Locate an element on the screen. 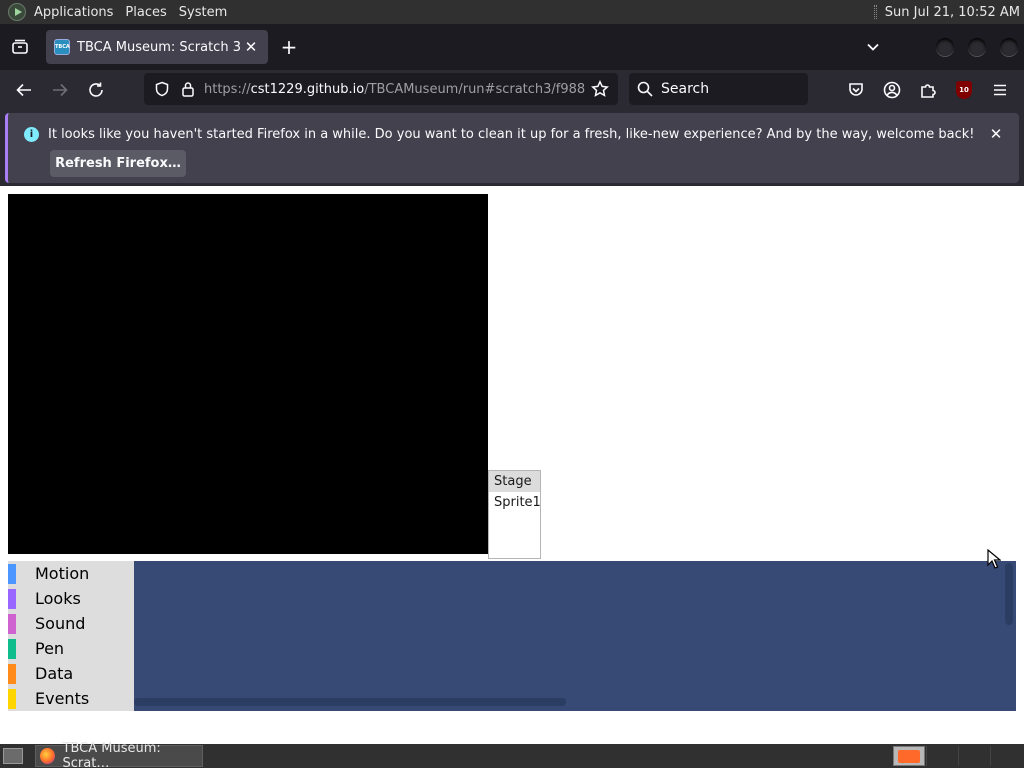 The height and width of the screenshot is (771, 1024). url-host: cst1229.github.io is located at coordinates (307, 89).